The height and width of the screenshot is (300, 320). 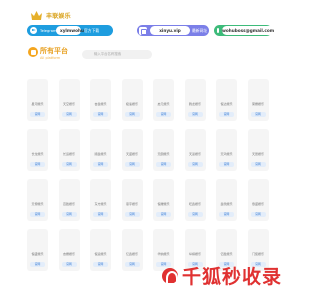 I want to click on download-button: 官方下载, so click(x=90, y=31).